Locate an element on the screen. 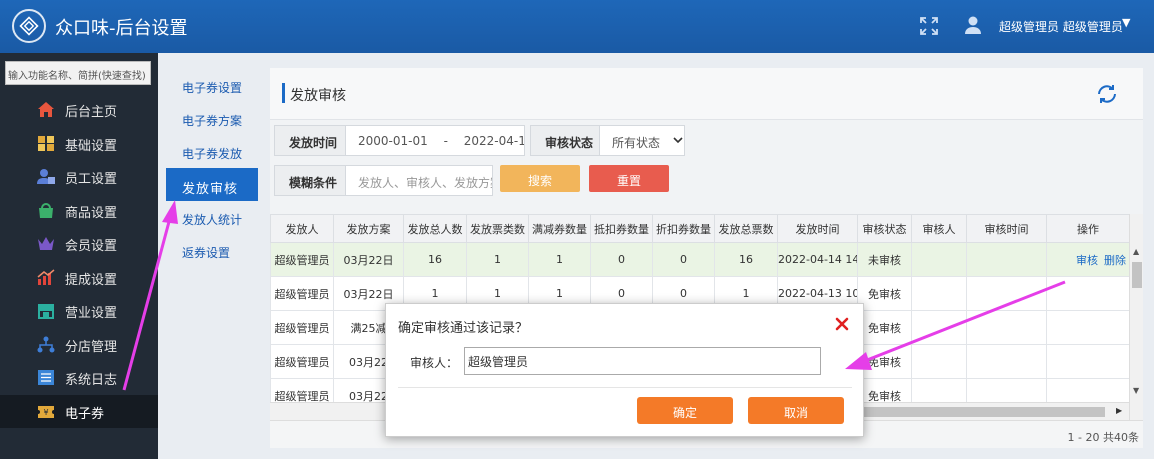 This screenshot has height=459, width=1154. subnav-item-coupon-settings: 电子券设置 is located at coordinates (212, 85).